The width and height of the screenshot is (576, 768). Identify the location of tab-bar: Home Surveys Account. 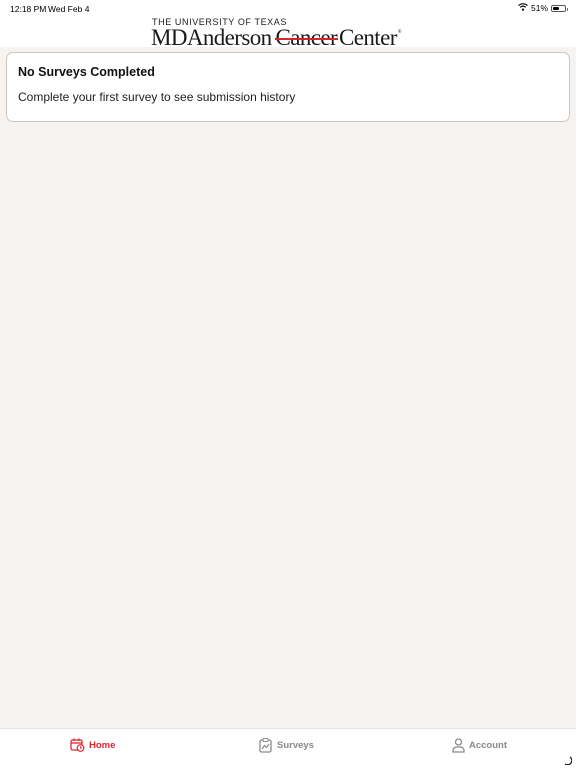
(288, 748).